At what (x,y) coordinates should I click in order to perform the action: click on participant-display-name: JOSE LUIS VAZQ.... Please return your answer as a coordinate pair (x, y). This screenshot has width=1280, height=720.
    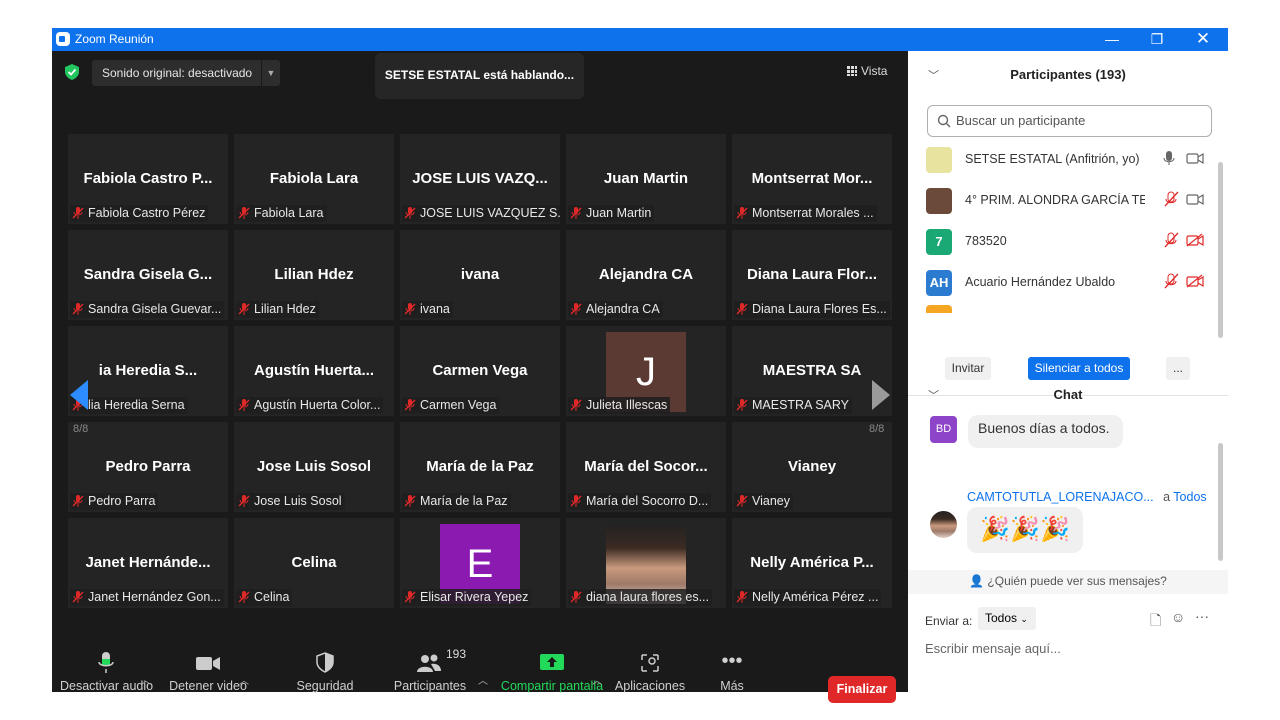
    Looking at the image, I should click on (480, 178).